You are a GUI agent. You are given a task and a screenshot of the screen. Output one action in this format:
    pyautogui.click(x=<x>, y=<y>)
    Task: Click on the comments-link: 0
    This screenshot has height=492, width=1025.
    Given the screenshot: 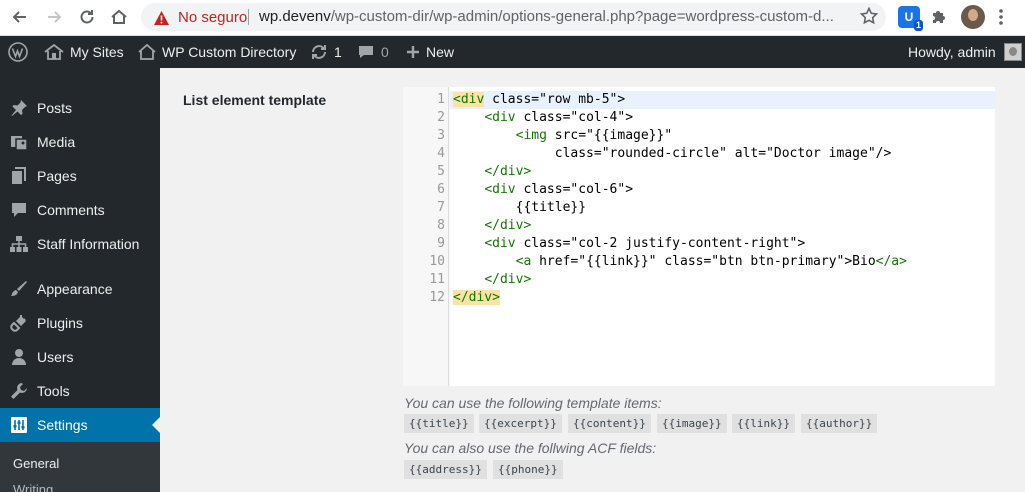 What is the action you would take?
    pyautogui.click(x=373, y=52)
    